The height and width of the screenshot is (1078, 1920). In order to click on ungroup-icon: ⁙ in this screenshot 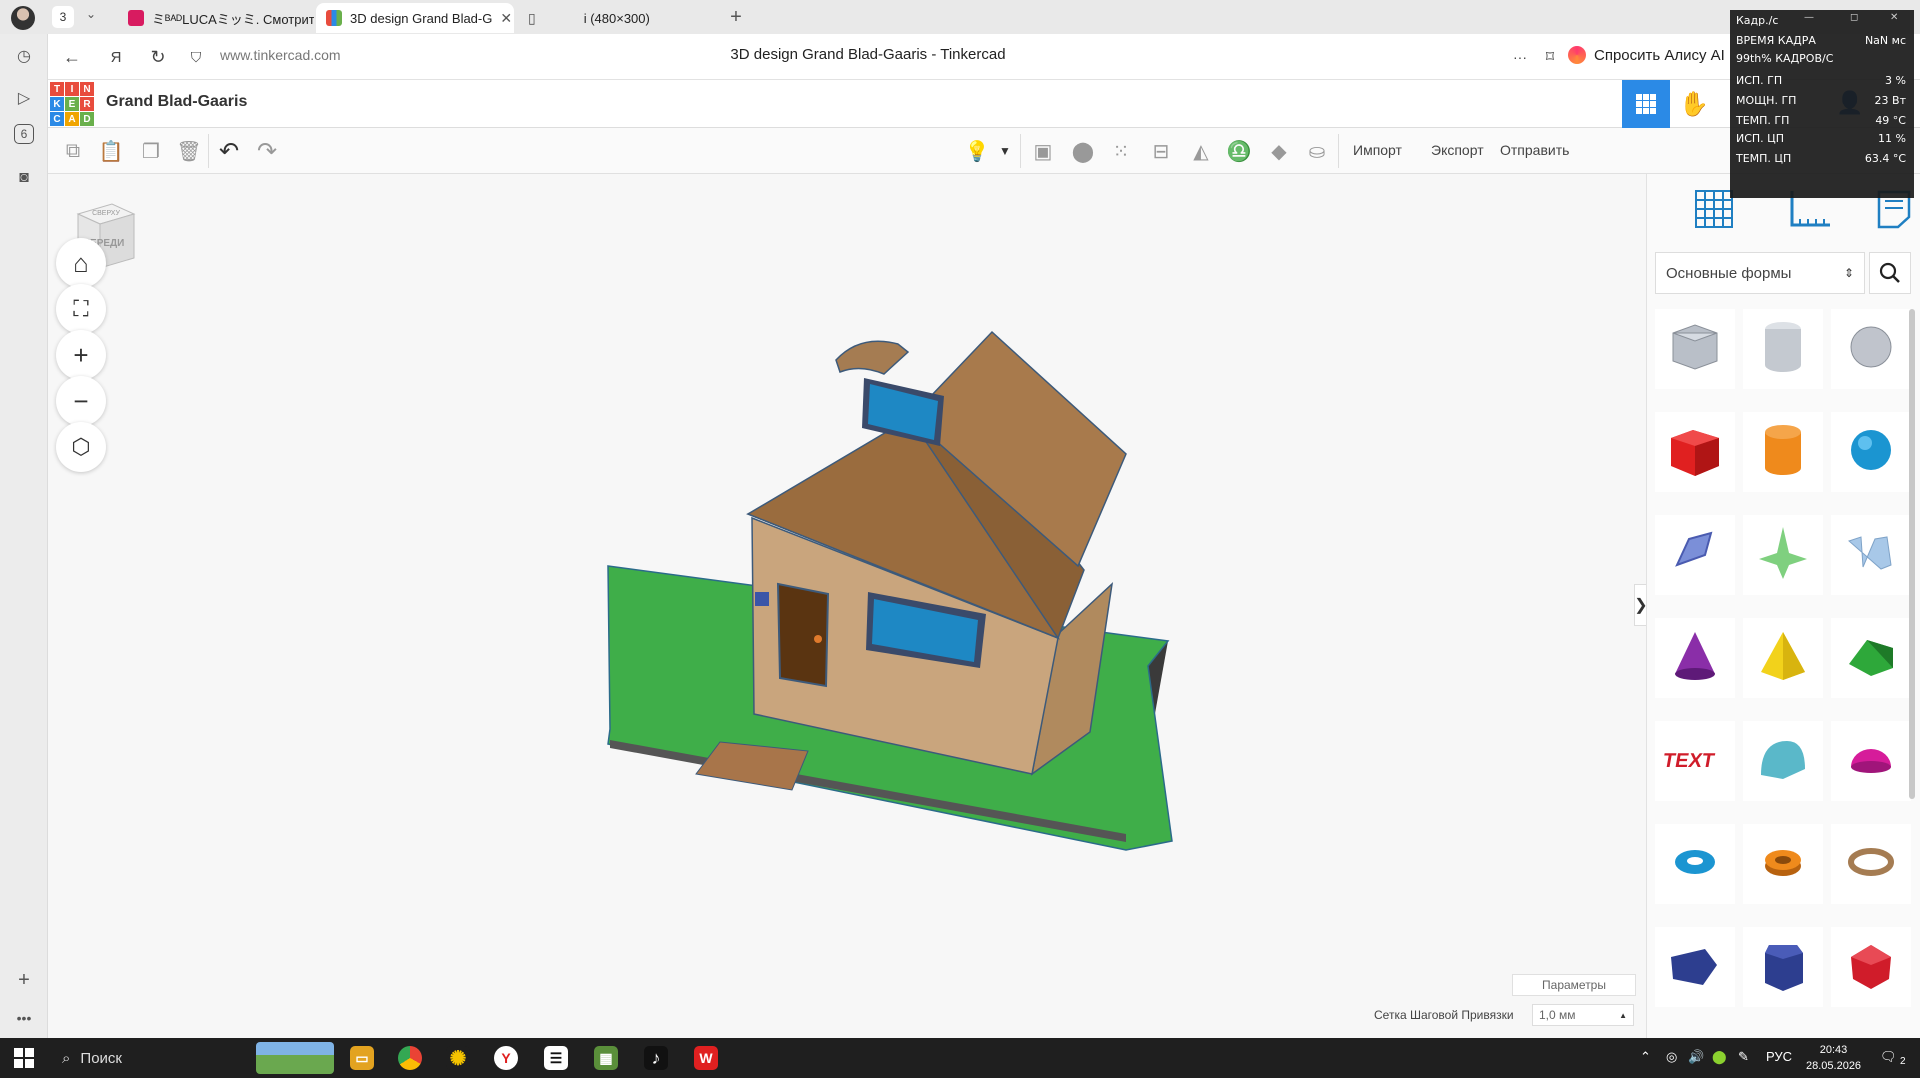, I will do `click(1121, 151)`.